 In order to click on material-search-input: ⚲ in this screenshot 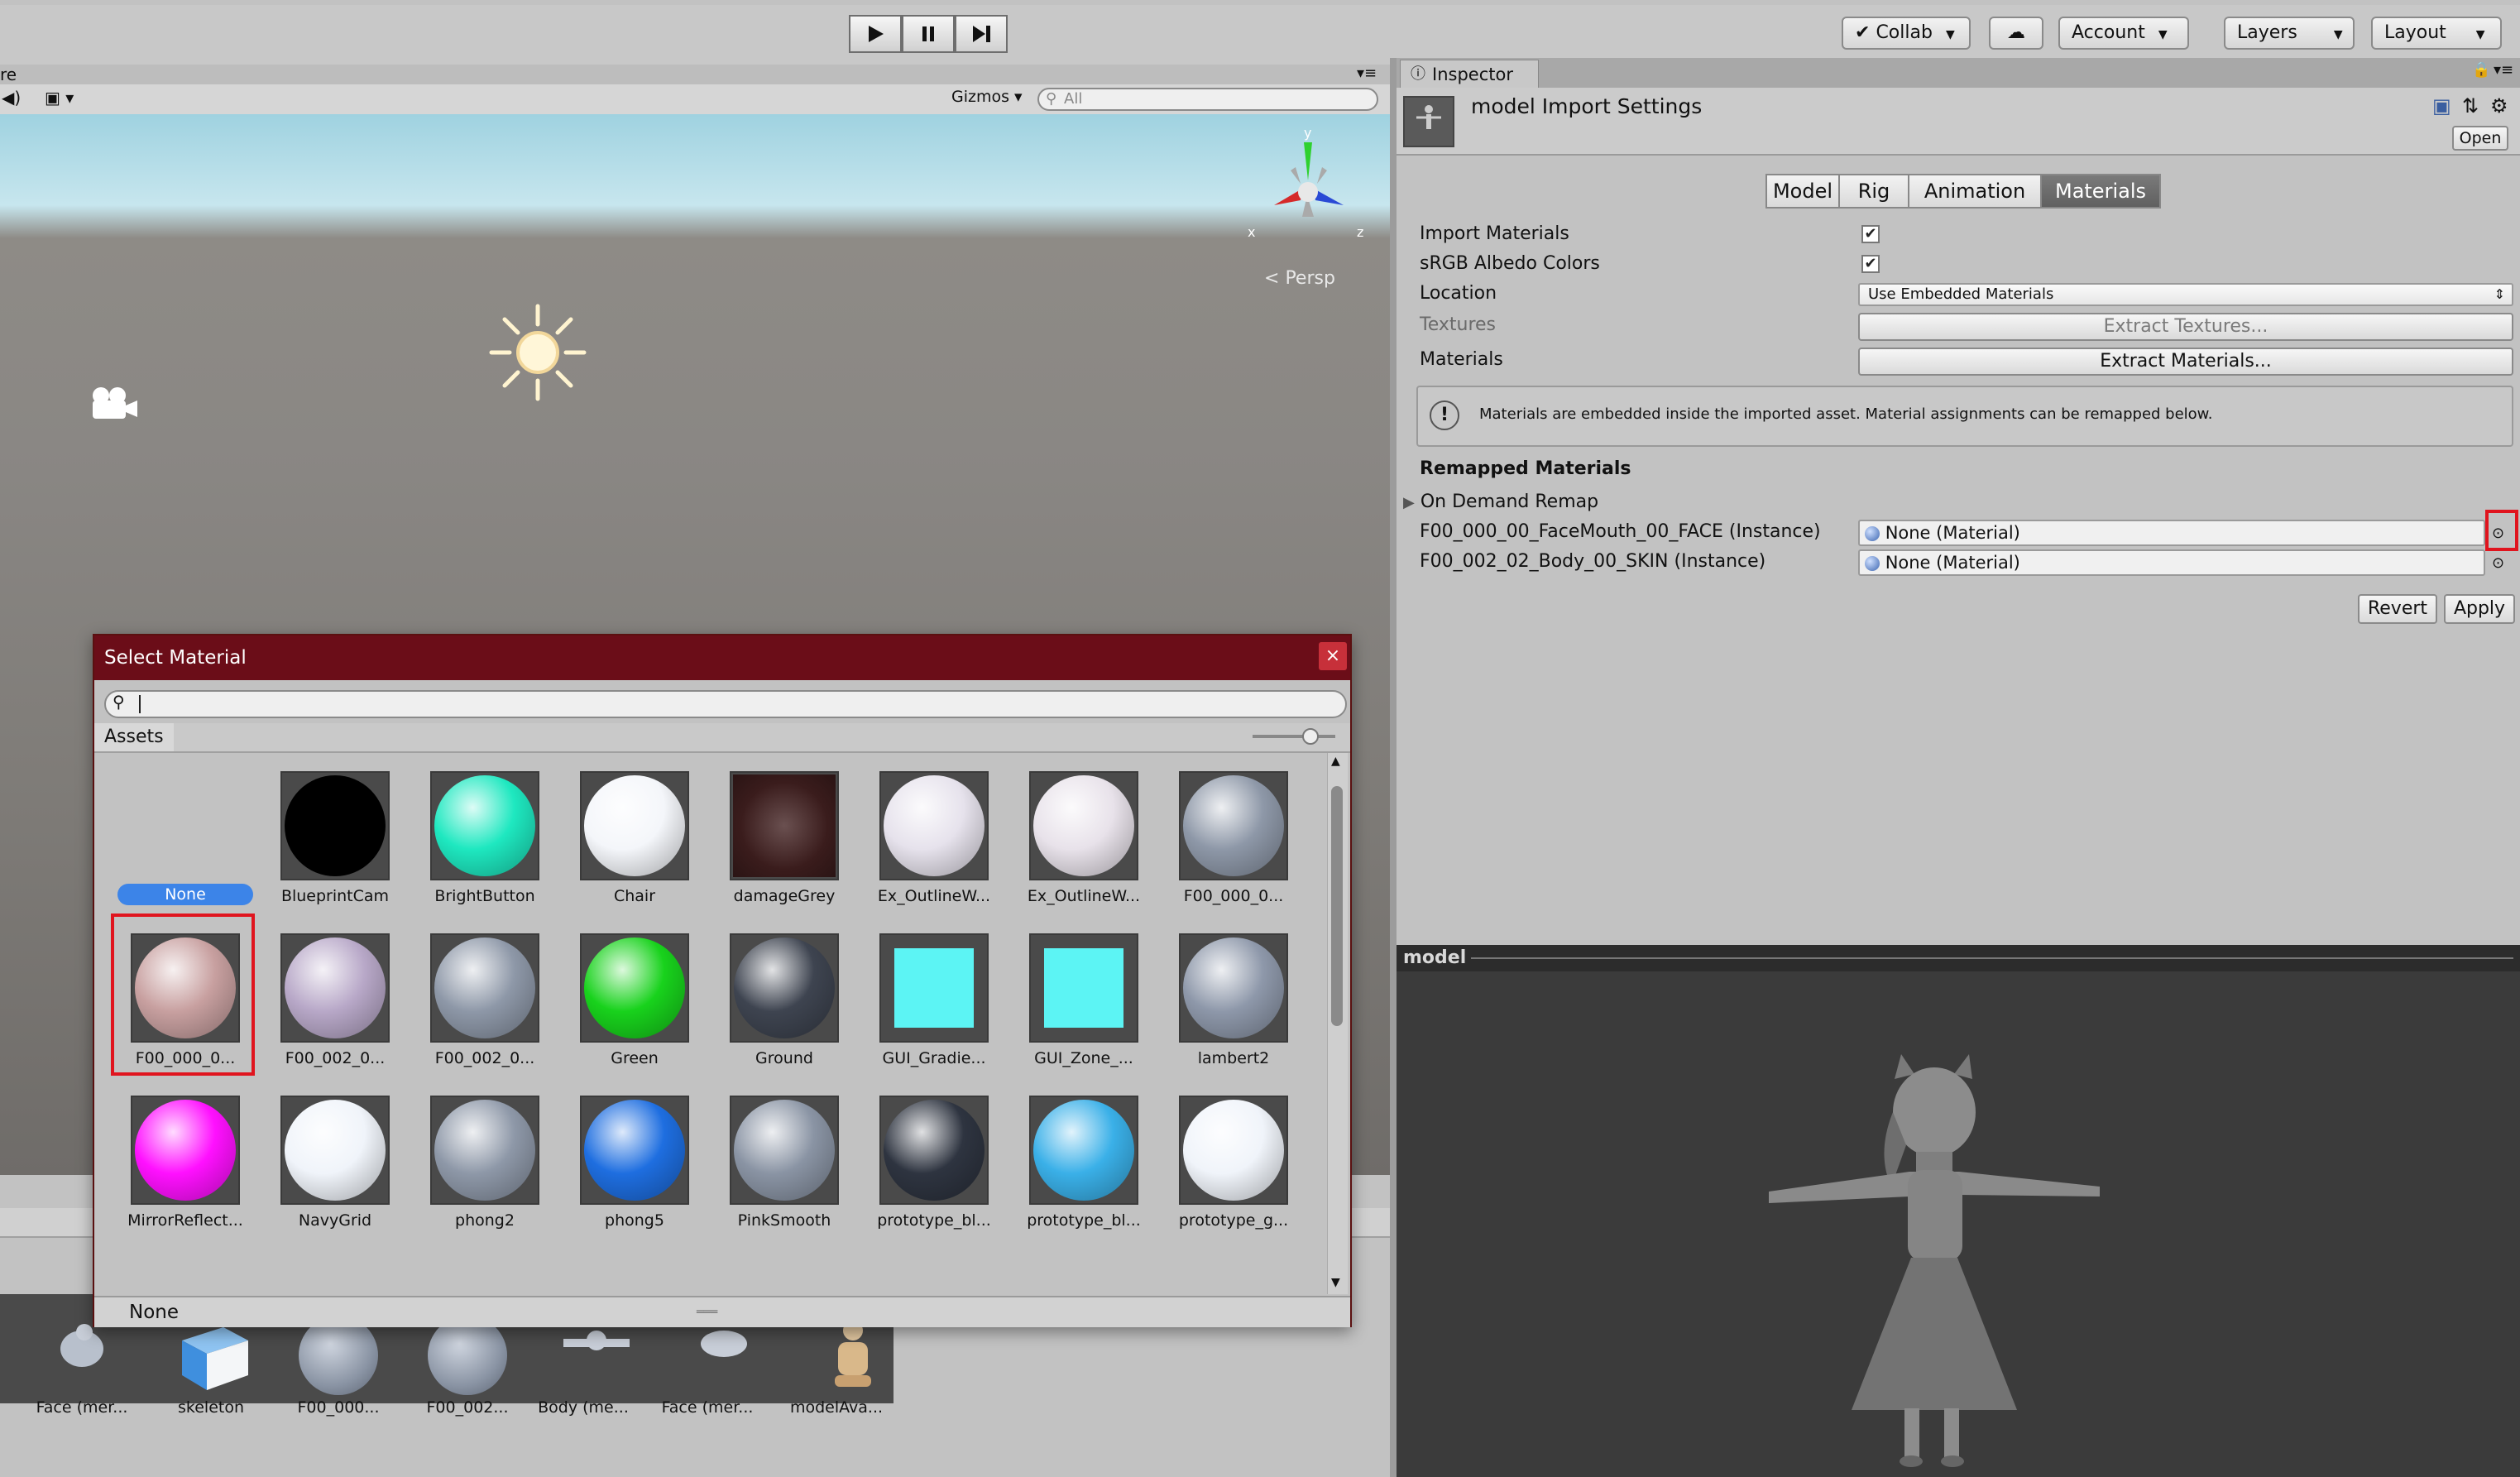, I will do `click(725, 704)`.